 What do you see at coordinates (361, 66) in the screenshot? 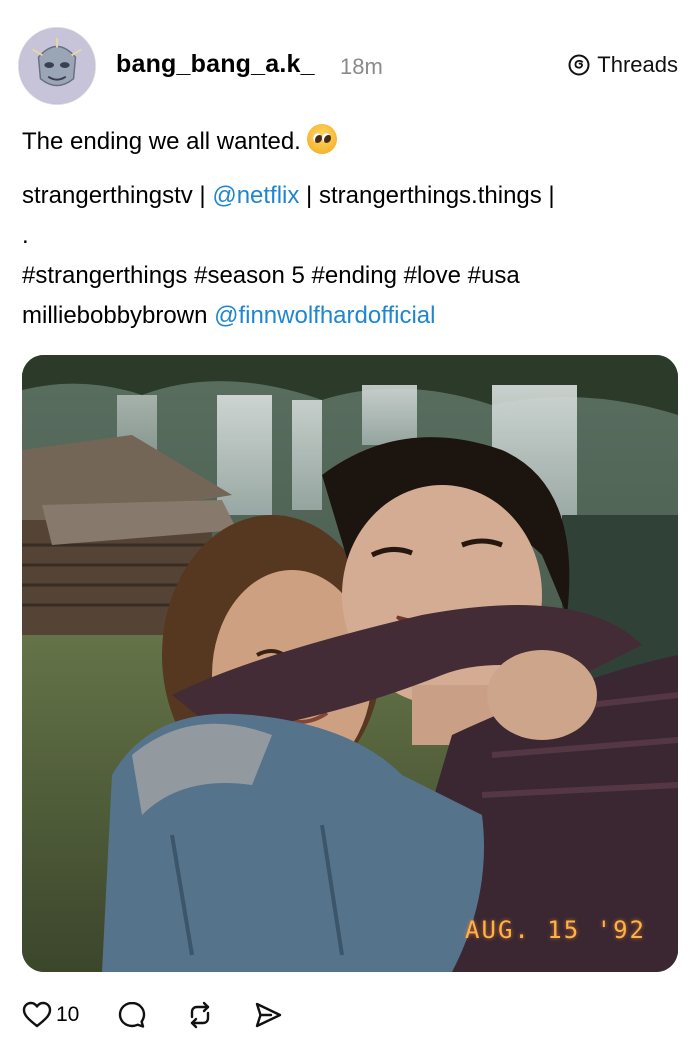
I see `post-time: 18m` at bounding box center [361, 66].